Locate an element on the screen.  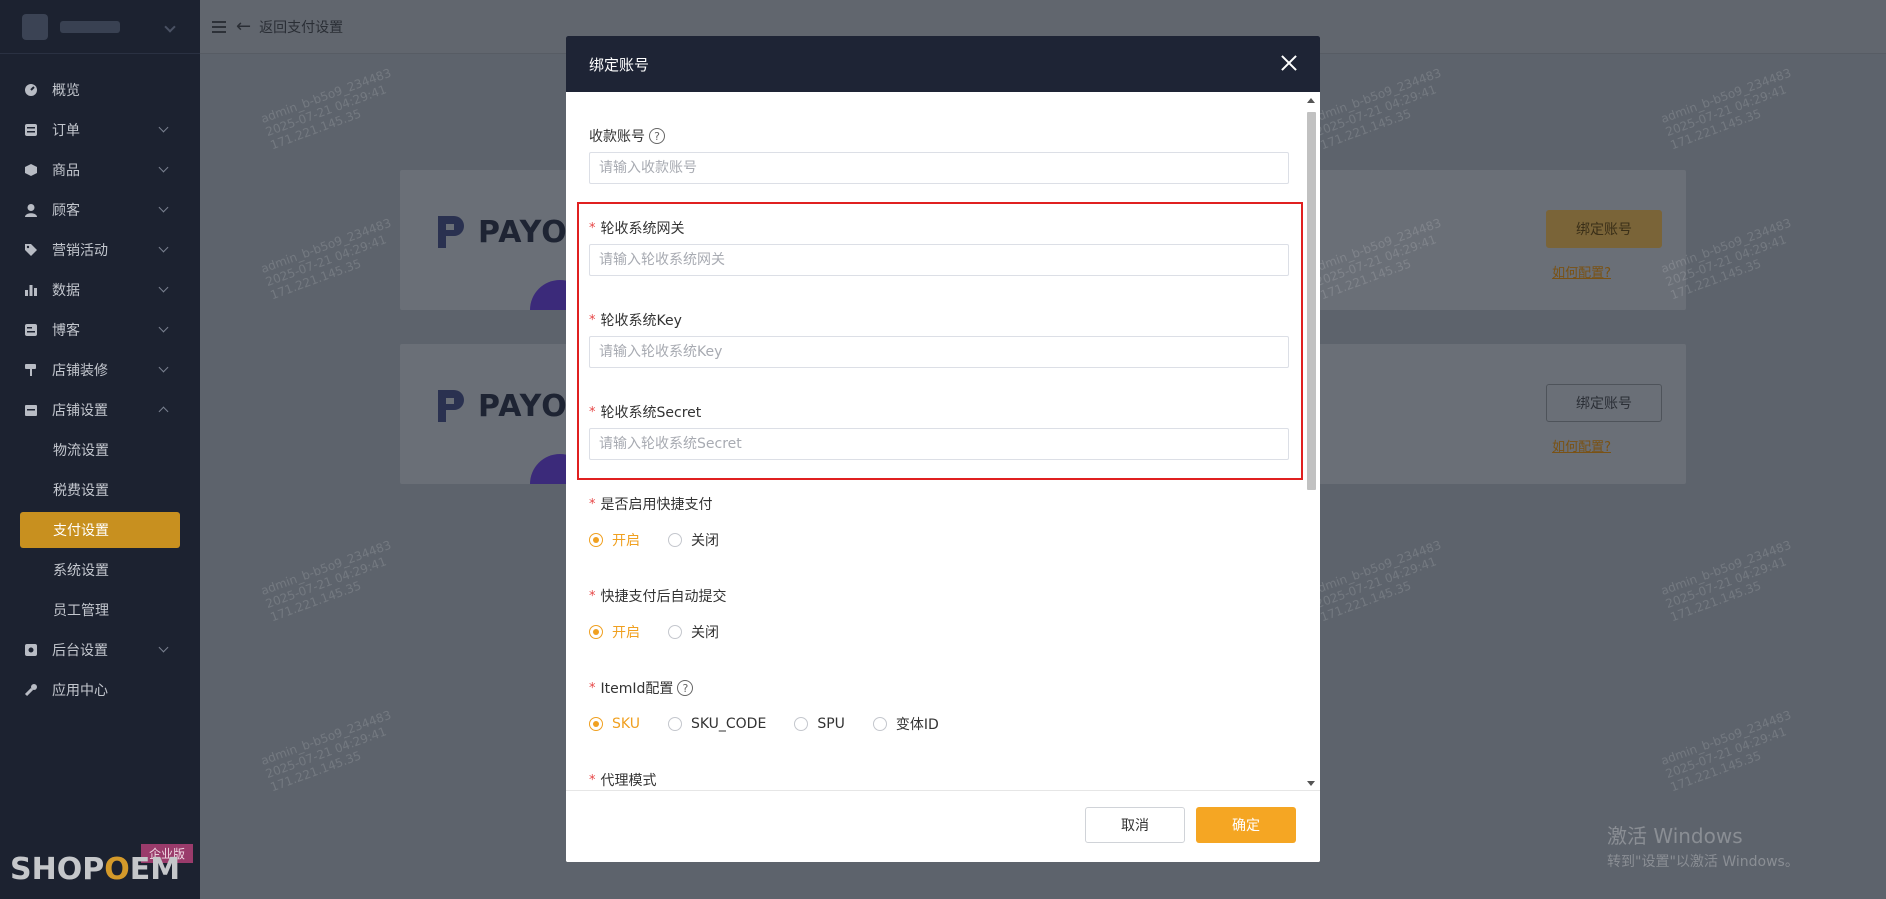
activation-title: 激活 Windows is located at coordinates (1675, 836).